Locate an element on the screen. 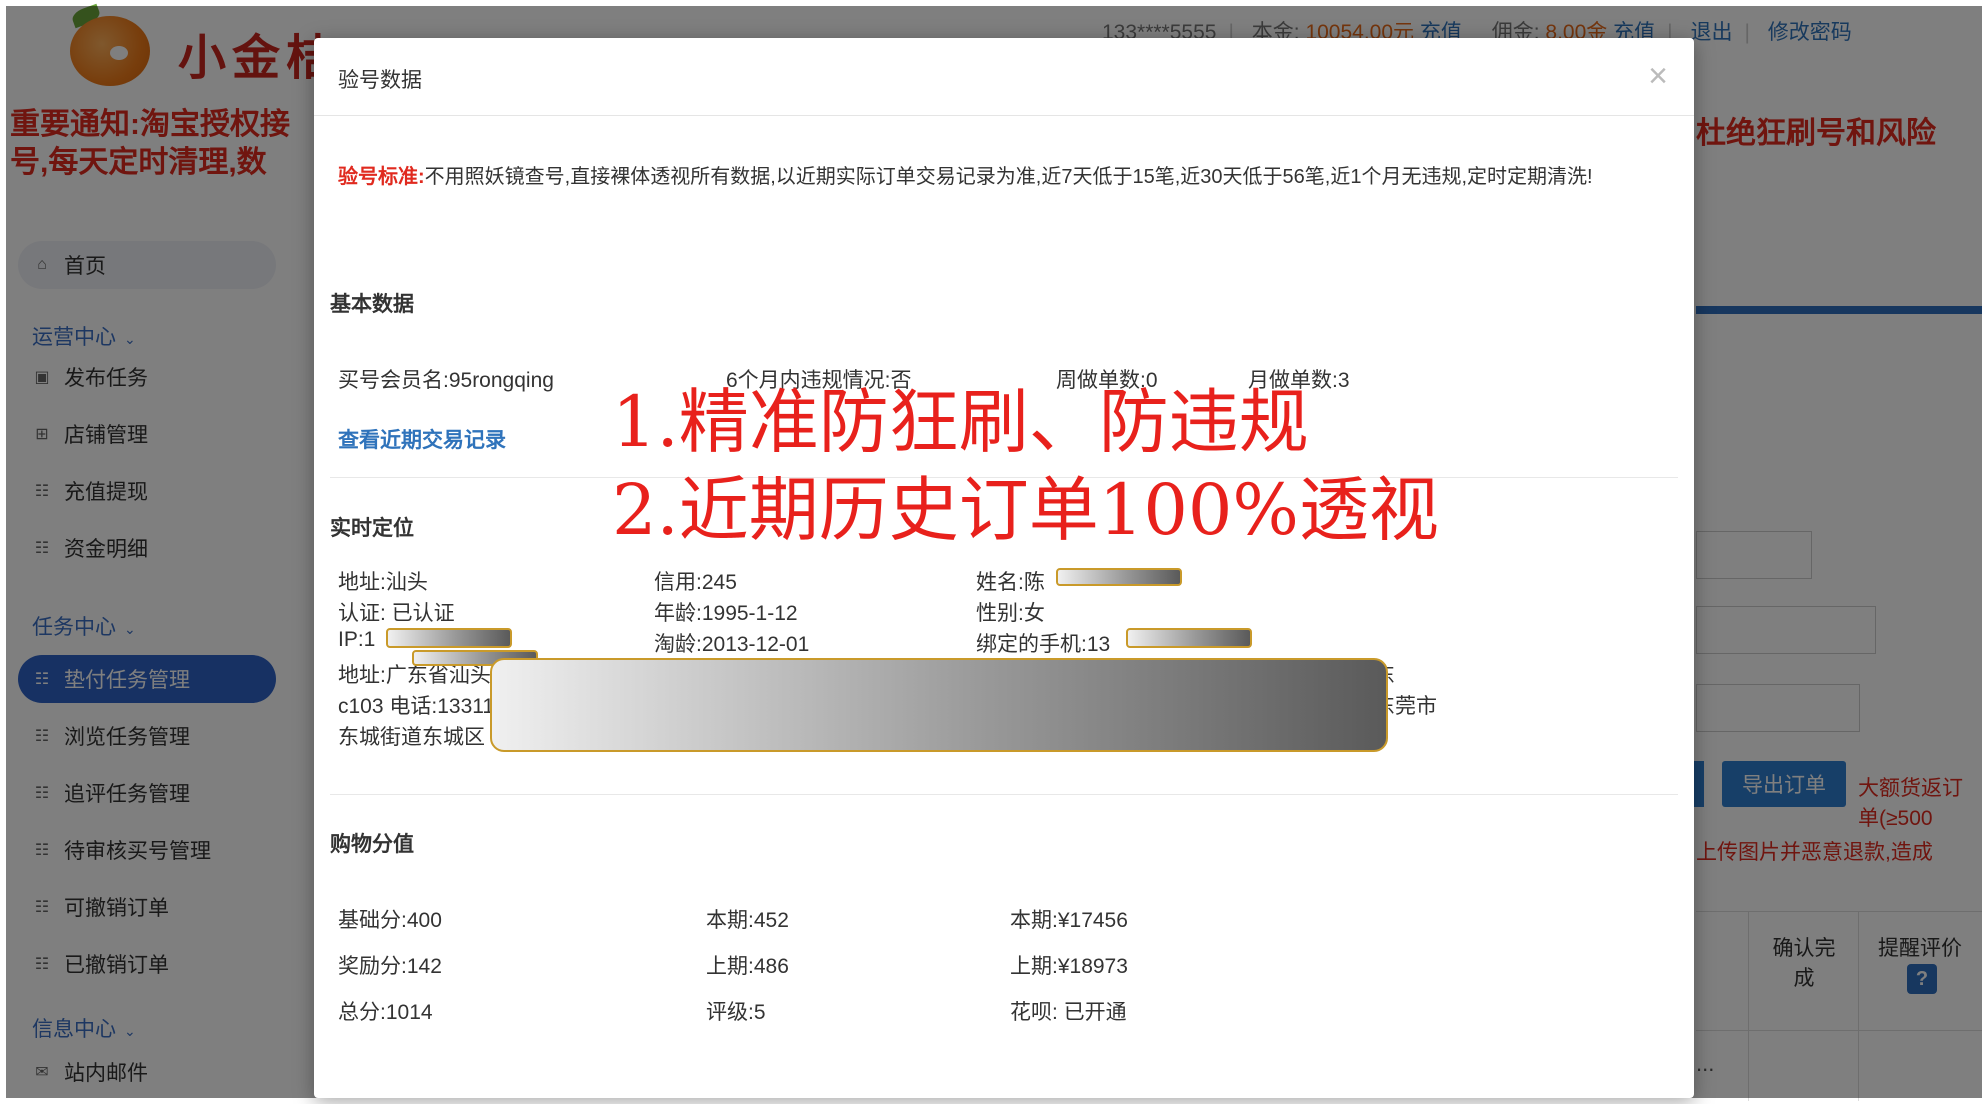 The width and height of the screenshot is (1982, 1104). ip-redaction is located at coordinates (449, 638).